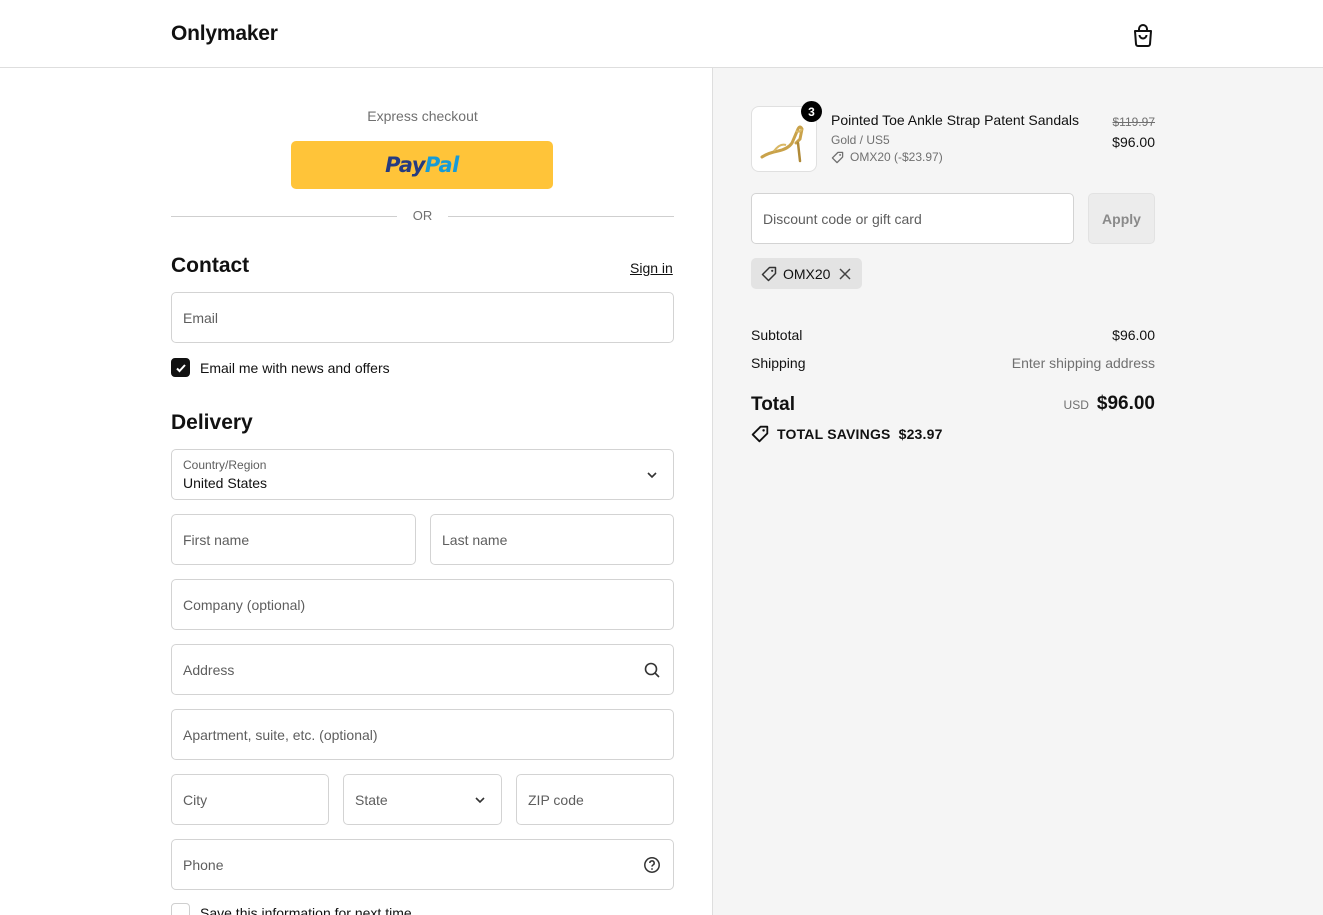 Image resolution: width=1323 pixels, height=915 pixels. What do you see at coordinates (225, 465) in the screenshot?
I see `country-label: Country/Region` at bounding box center [225, 465].